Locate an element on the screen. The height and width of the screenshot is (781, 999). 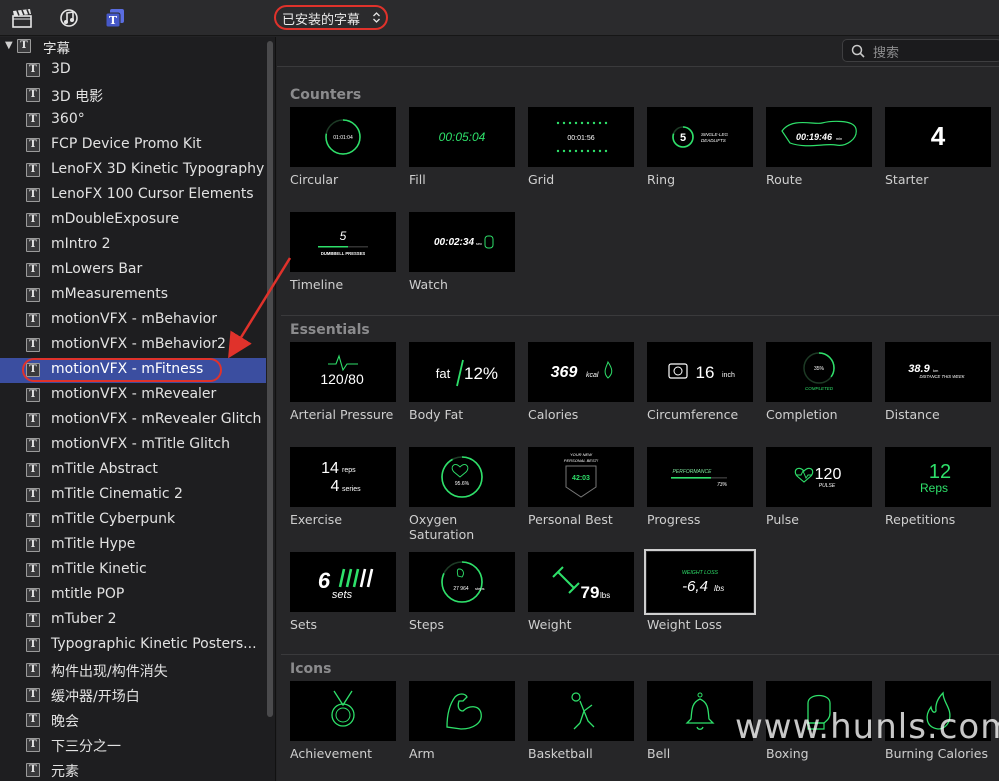
sidebar-header-label: 字幕 is located at coordinates (56, 49).